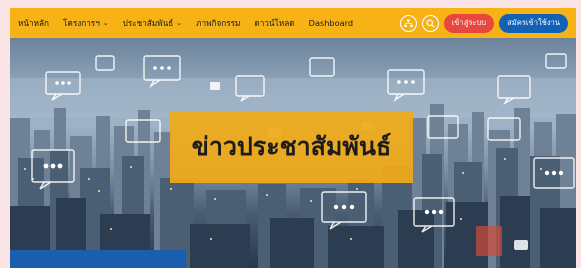 The width and height of the screenshot is (581, 268). I want to click on login-button: เข้าสู่ระบบ, so click(469, 23).